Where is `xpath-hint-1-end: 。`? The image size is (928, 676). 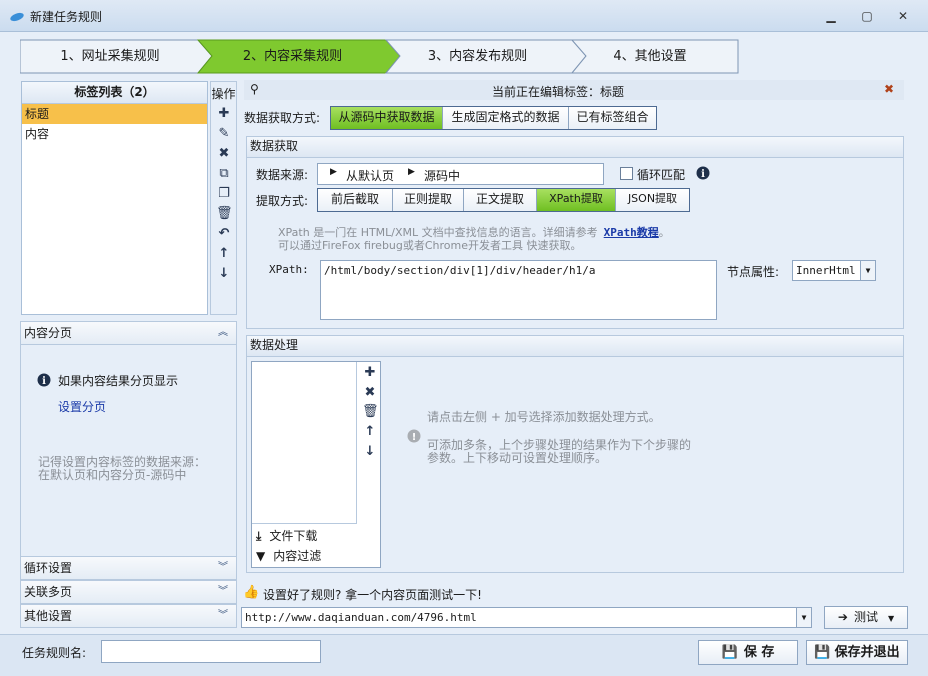 xpath-hint-1-end: 。 is located at coordinates (664, 232).